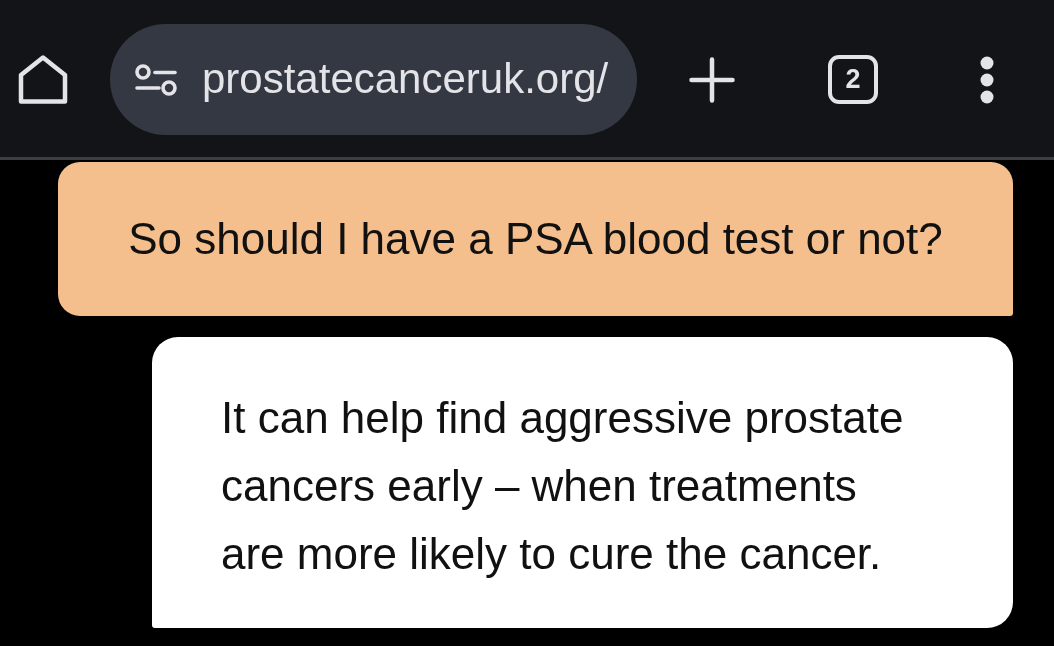 The width and height of the screenshot is (1054, 646). Describe the element at coordinates (535, 239) in the screenshot. I see `message-text: So should I have a PSA blood test or not?` at that location.